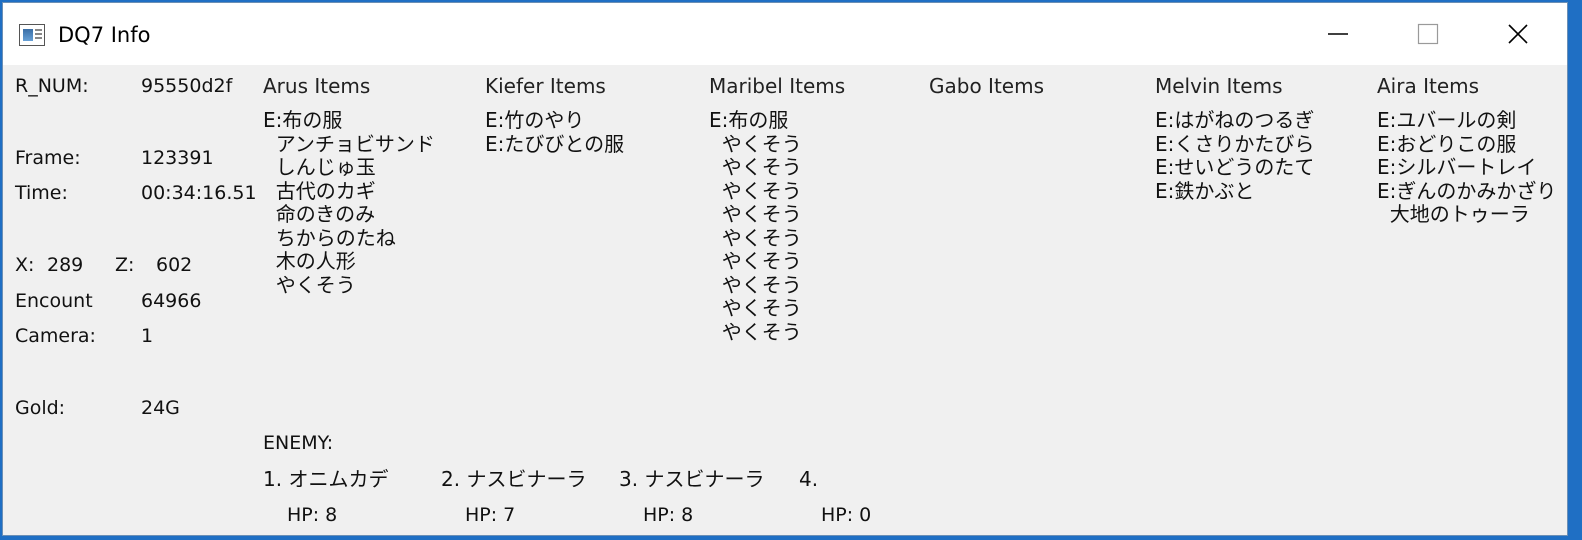 This screenshot has height=540, width=1582. I want to click on enemy-hp: HP: 0, so click(846, 515).